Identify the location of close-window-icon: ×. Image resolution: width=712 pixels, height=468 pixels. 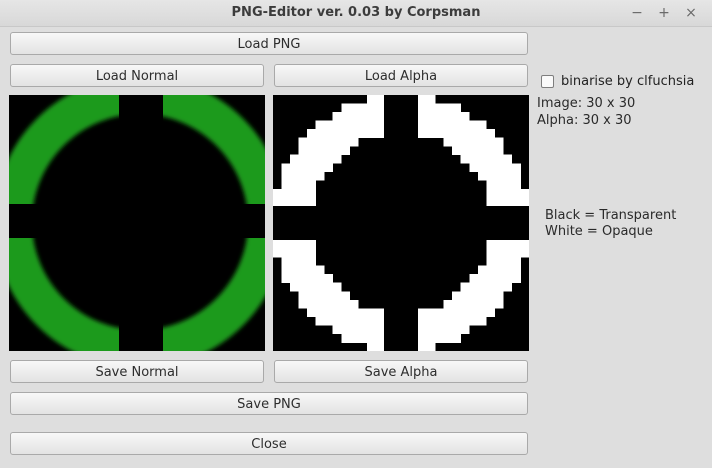
(691, 13).